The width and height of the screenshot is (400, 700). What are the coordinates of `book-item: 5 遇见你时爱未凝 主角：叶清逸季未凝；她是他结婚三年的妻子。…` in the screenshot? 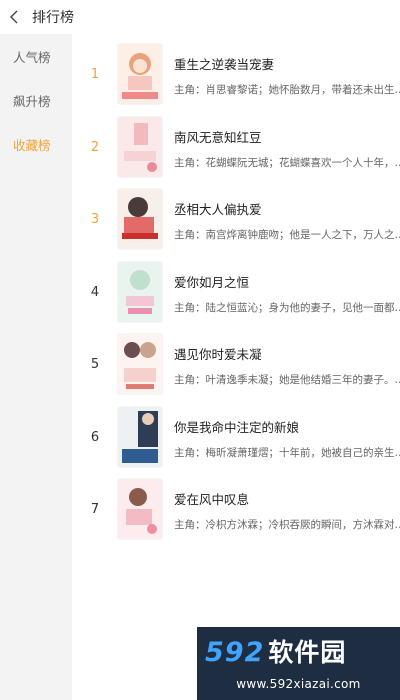 It's located at (236, 366).